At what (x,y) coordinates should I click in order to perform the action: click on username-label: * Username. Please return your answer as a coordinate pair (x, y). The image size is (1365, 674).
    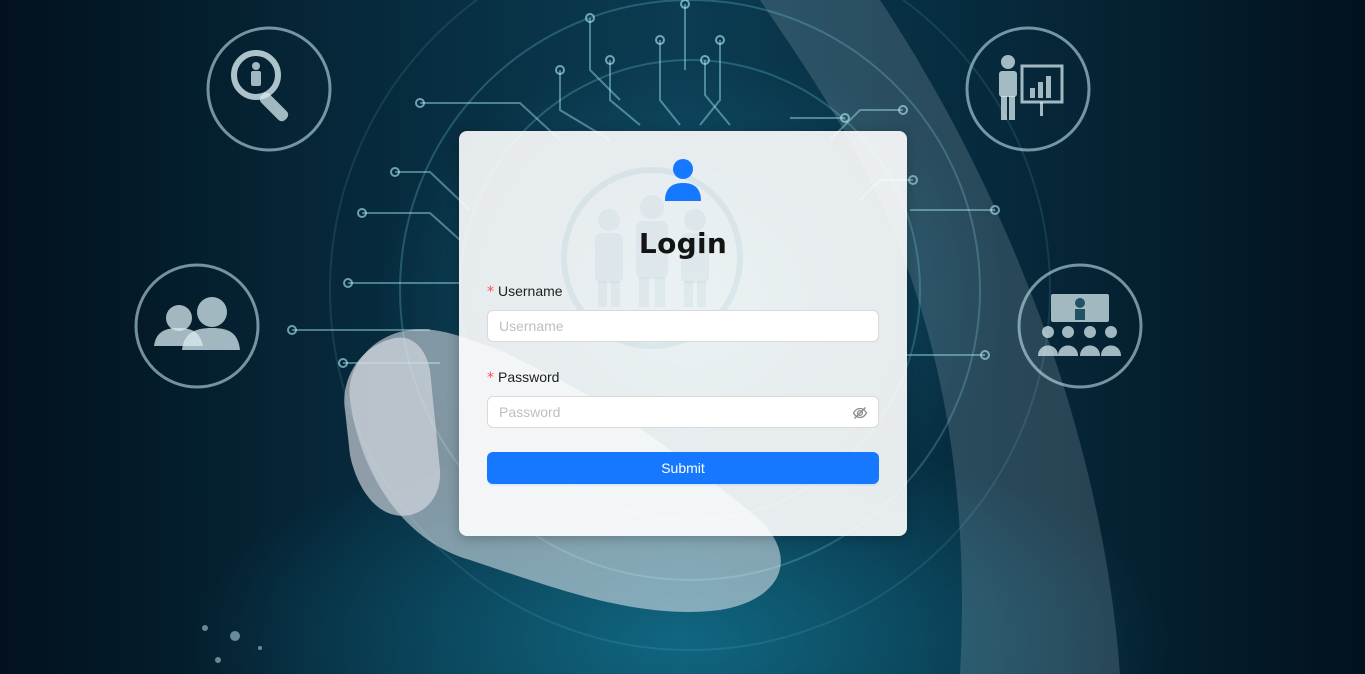
    Looking at the image, I should click on (525, 291).